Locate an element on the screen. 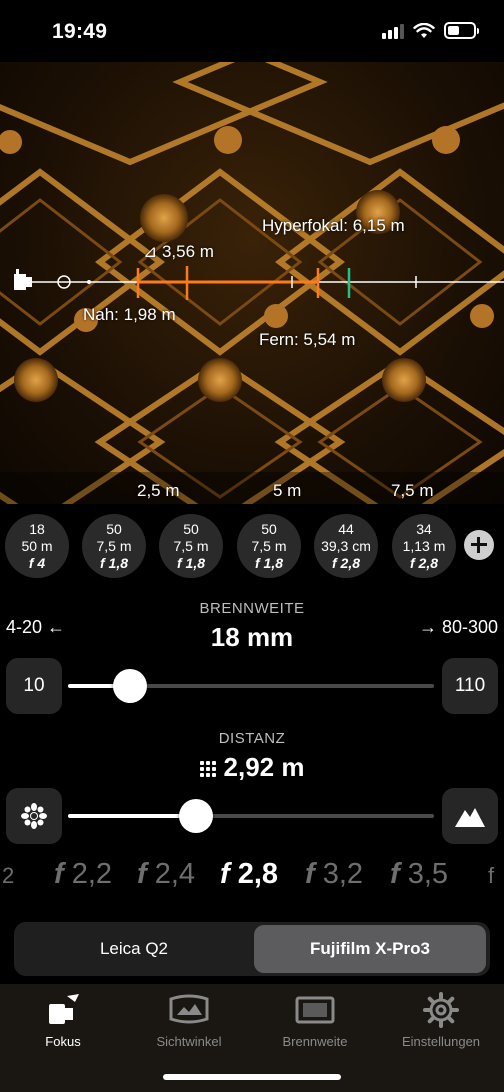  focal-length-heading: BRENNWEITE is located at coordinates (252, 608).